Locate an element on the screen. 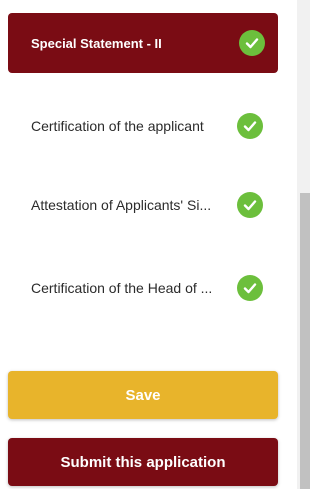 This screenshot has width=320, height=489. nav-item-label: Certification of the applicant is located at coordinates (117, 126).